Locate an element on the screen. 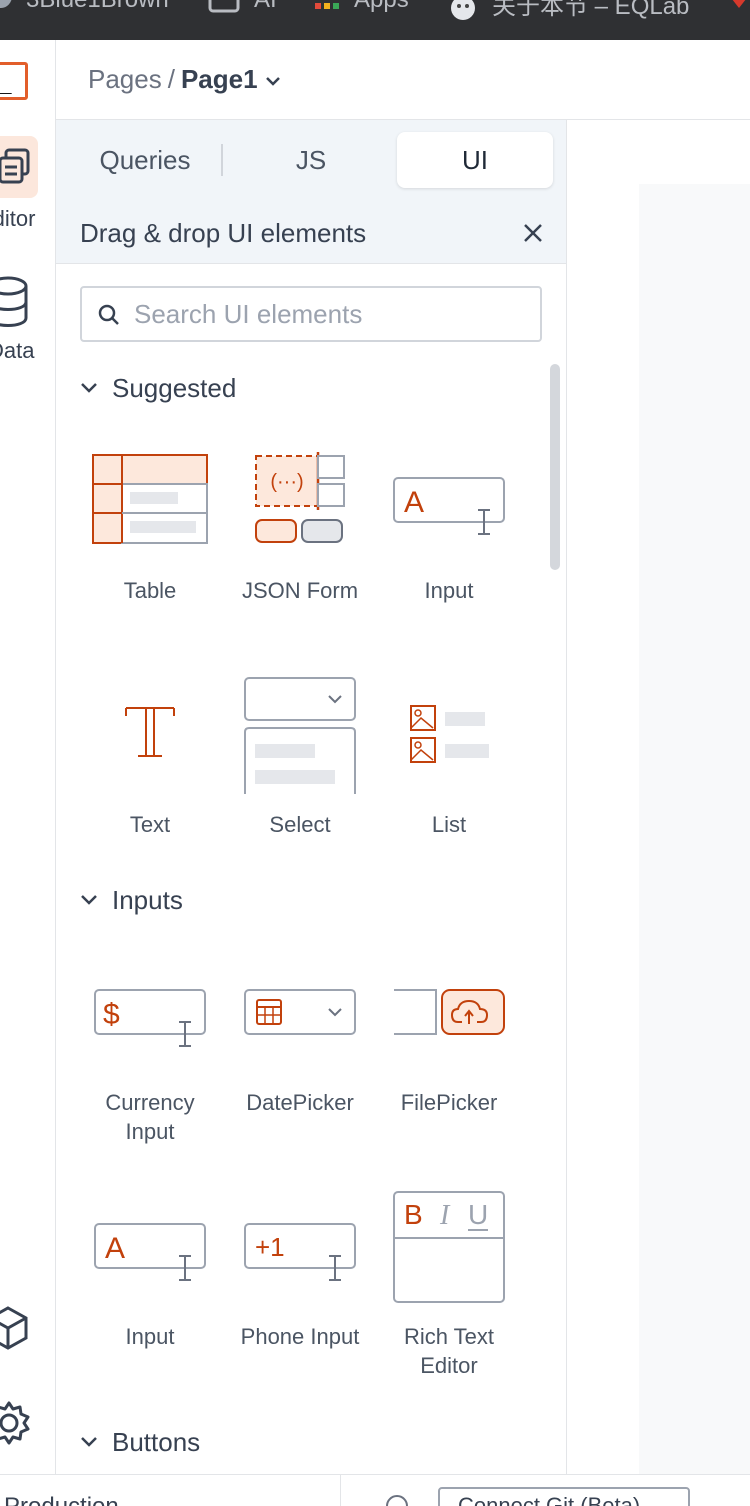 The height and width of the screenshot is (1506, 750). bookmark-ai: AI is located at coordinates (242, 7).